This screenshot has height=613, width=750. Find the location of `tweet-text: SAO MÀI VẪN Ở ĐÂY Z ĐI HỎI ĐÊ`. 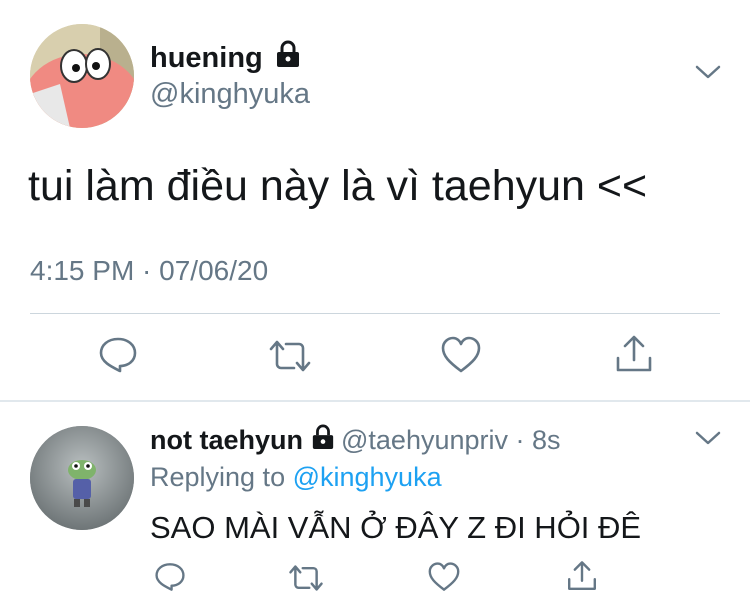

tweet-text: SAO MÀI VẪN Ở ĐÂY Z ĐI HỎI ĐÊ is located at coordinates (396, 527).